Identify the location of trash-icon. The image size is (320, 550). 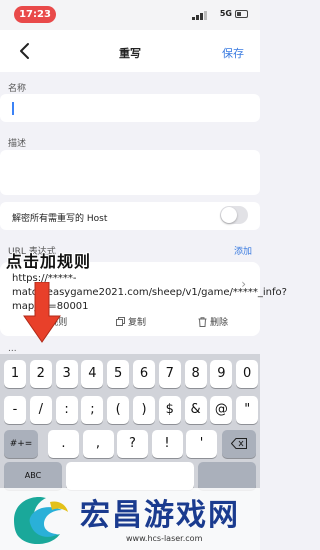
(202, 321).